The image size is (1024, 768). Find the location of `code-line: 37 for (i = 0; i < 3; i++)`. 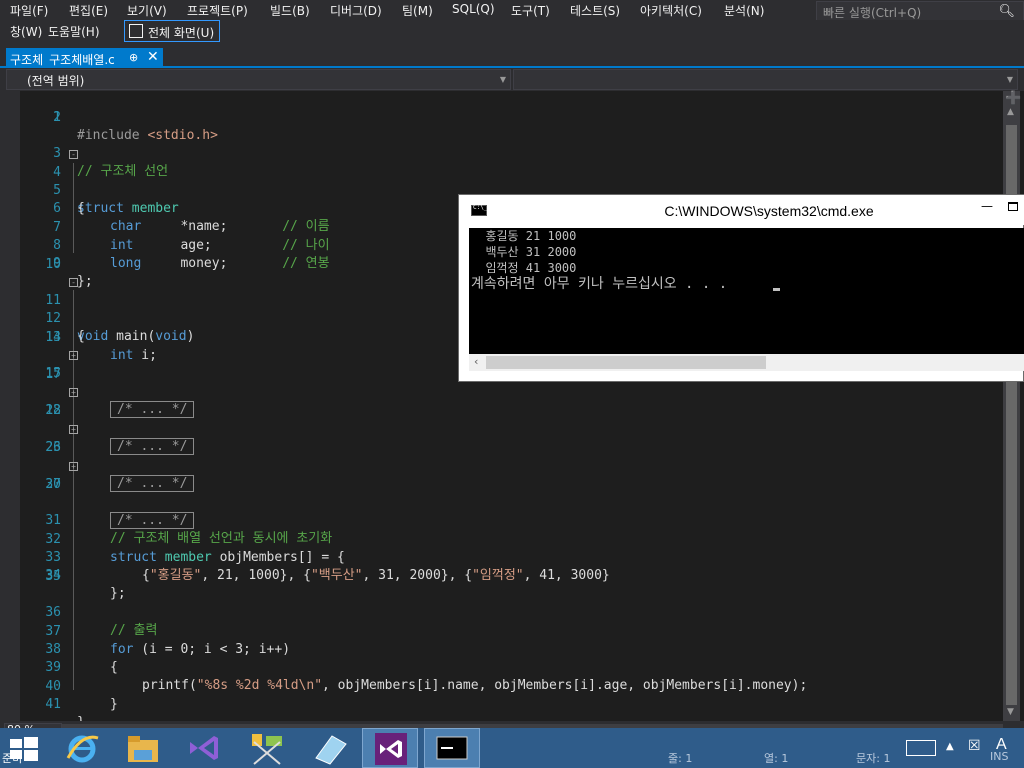

code-line: 37 for (i = 0; i < 3; i++) is located at coordinates (500, 631).